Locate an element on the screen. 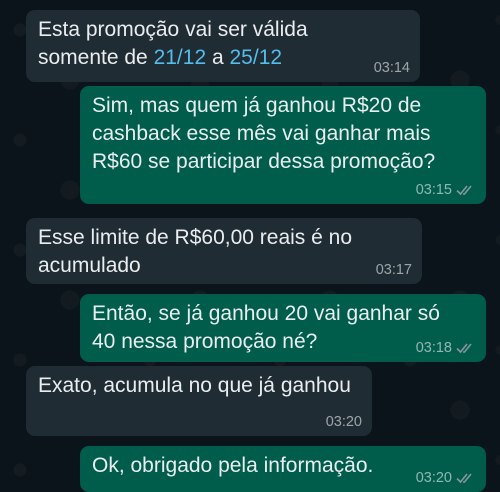  message-time: 03:15 is located at coordinates (433, 190).